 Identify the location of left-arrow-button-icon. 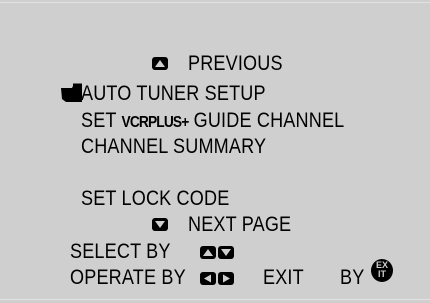
(208, 278).